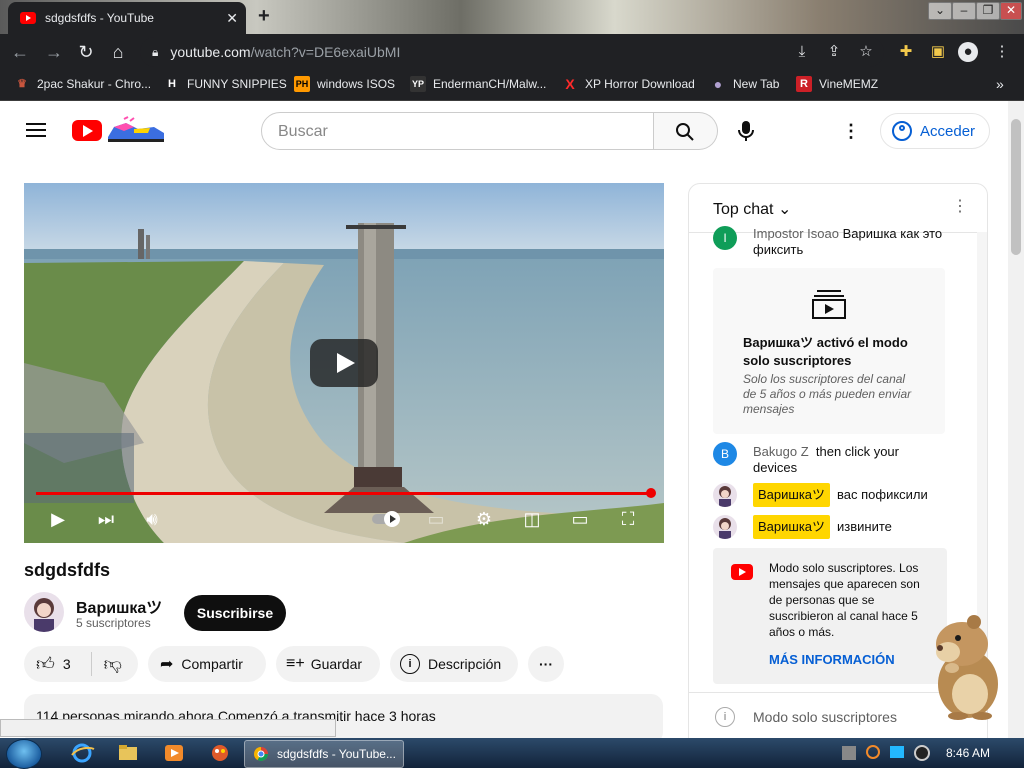 This screenshot has width=1024, height=770. Describe the element at coordinates (1011, 11) in the screenshot. I see `window-close-icon: ✕` at that location.